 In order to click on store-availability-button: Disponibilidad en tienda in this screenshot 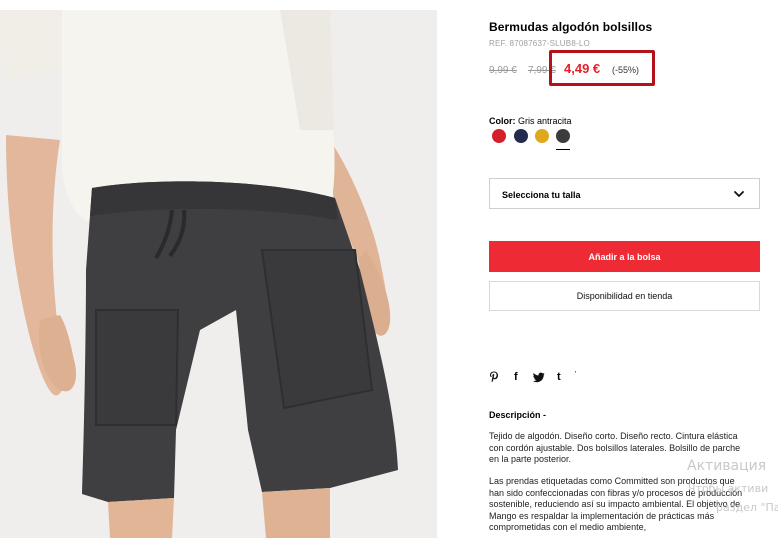, I will do `click(624, 296)`.